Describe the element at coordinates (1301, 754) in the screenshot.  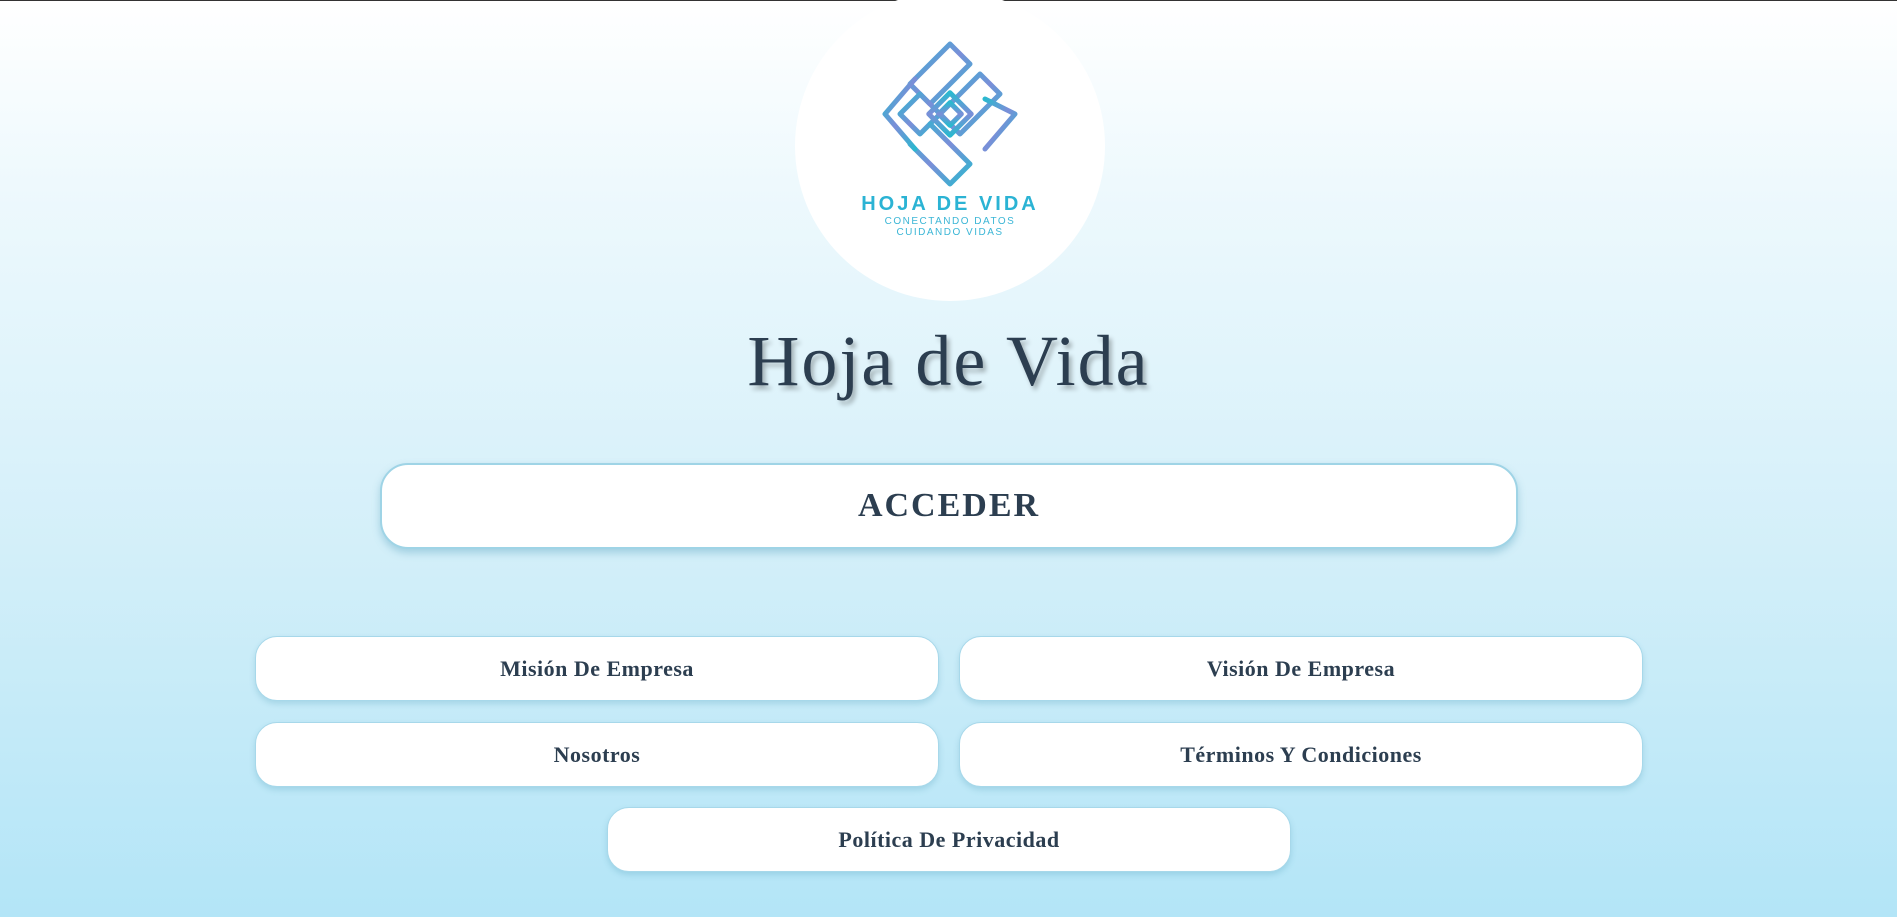
I see `terminos-condiciones-button: Términos Y Condiciones` at that location.